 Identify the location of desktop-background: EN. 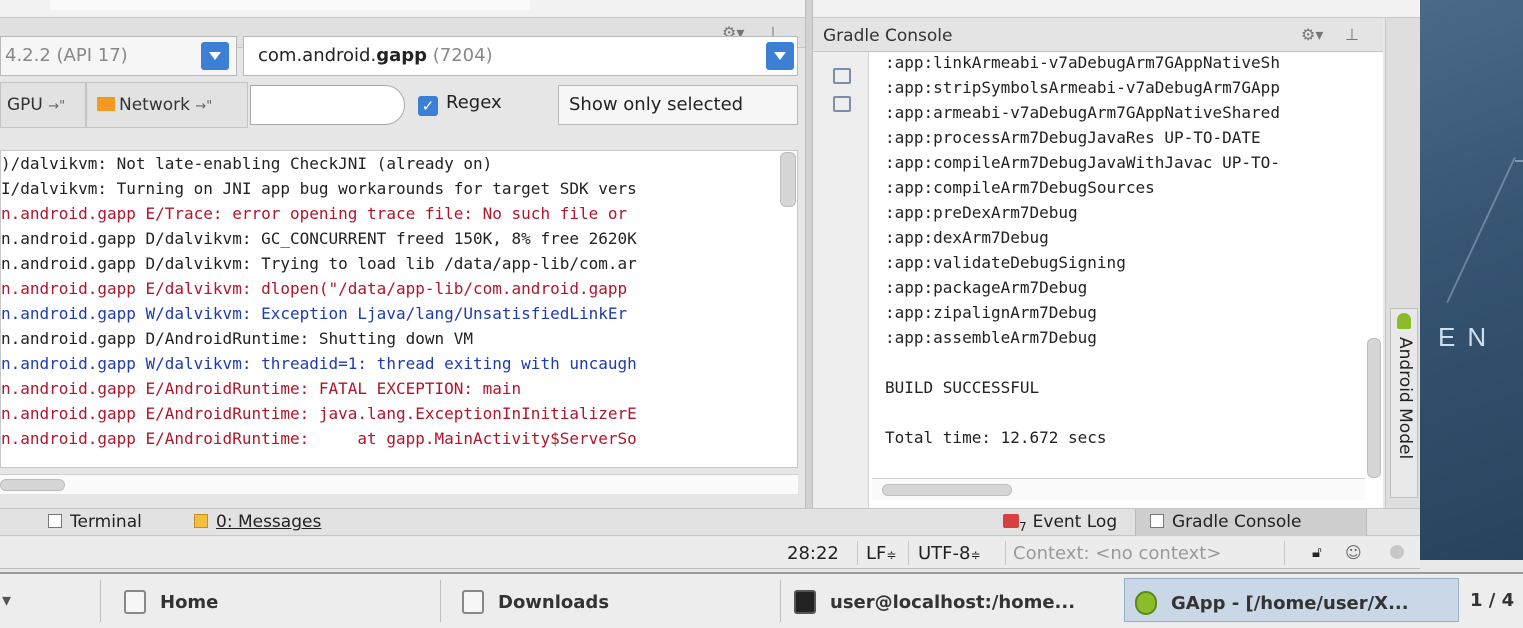
(1471, 280).